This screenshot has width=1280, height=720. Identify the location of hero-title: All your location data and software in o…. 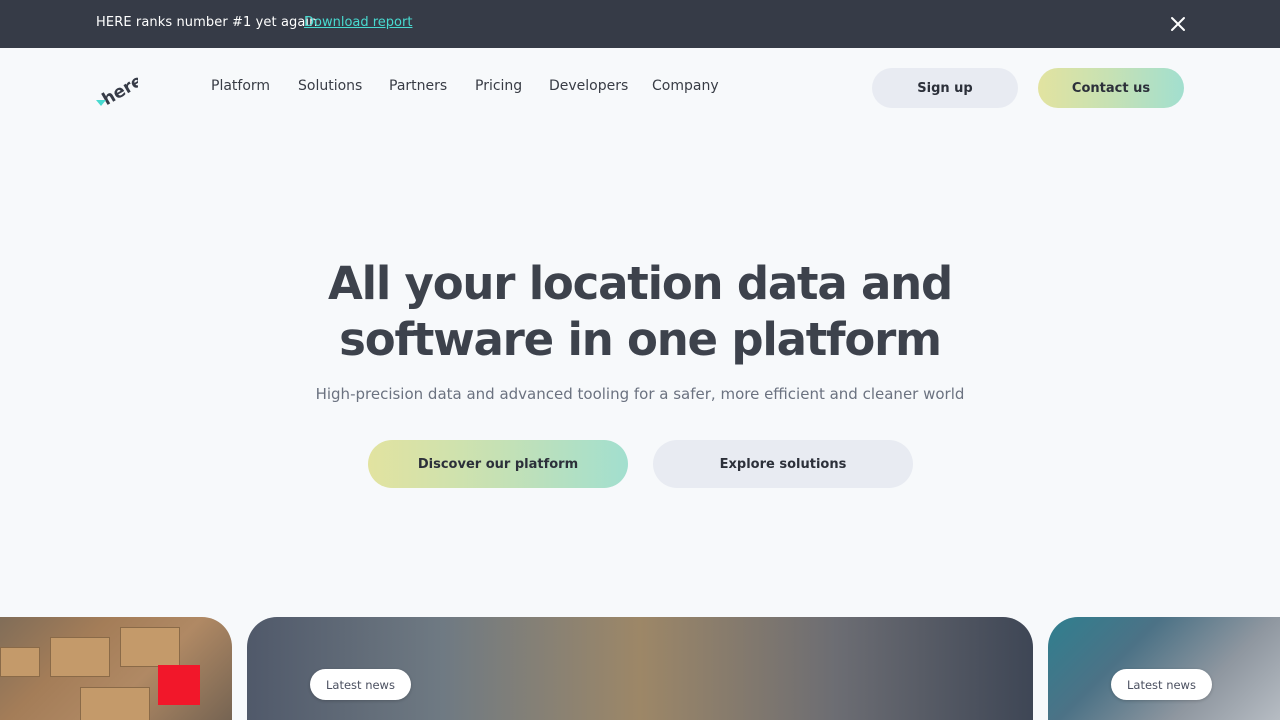
(640, 312).